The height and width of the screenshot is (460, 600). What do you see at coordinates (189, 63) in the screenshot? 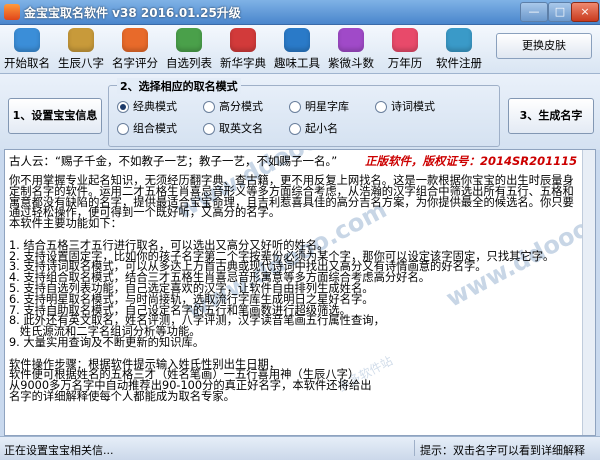
I see `toolbar-label: 自选列表` at bounding box center [189, 63].